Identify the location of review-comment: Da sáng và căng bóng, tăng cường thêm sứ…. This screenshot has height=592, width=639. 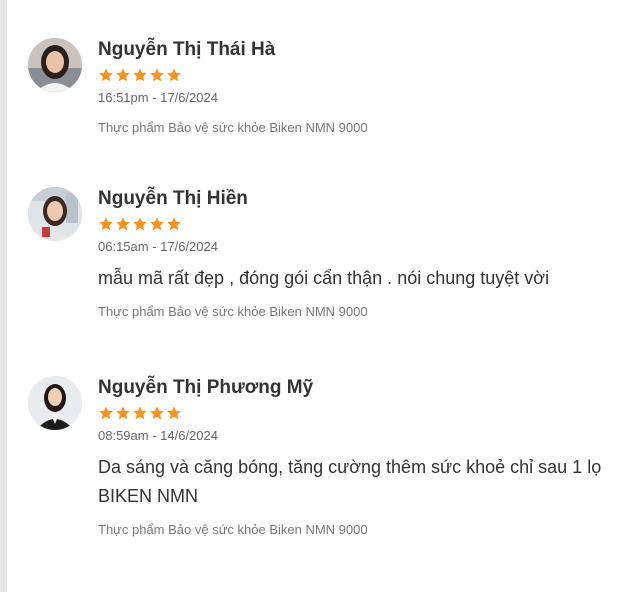
(350, 481).